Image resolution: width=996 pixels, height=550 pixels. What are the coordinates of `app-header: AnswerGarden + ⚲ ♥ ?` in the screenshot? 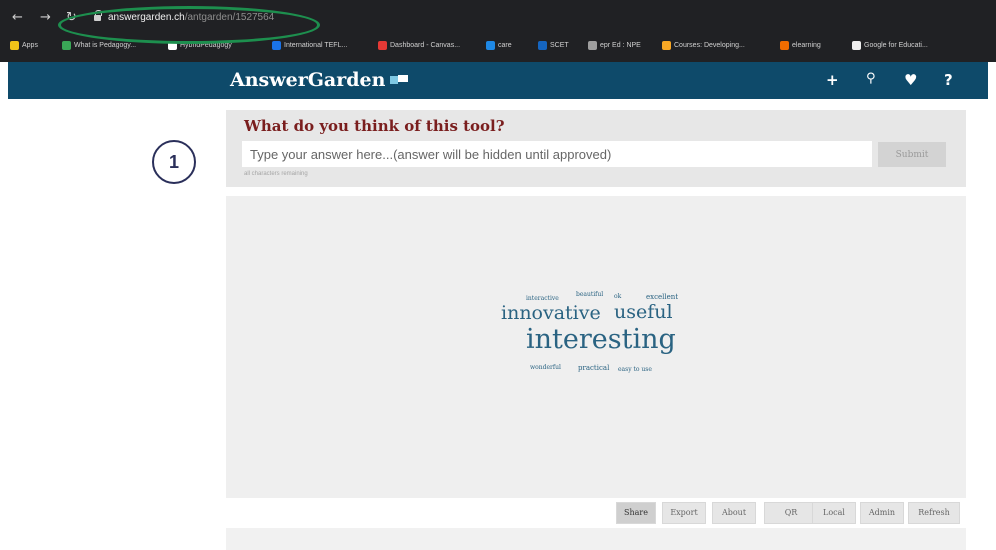 It's located at (498, 80).